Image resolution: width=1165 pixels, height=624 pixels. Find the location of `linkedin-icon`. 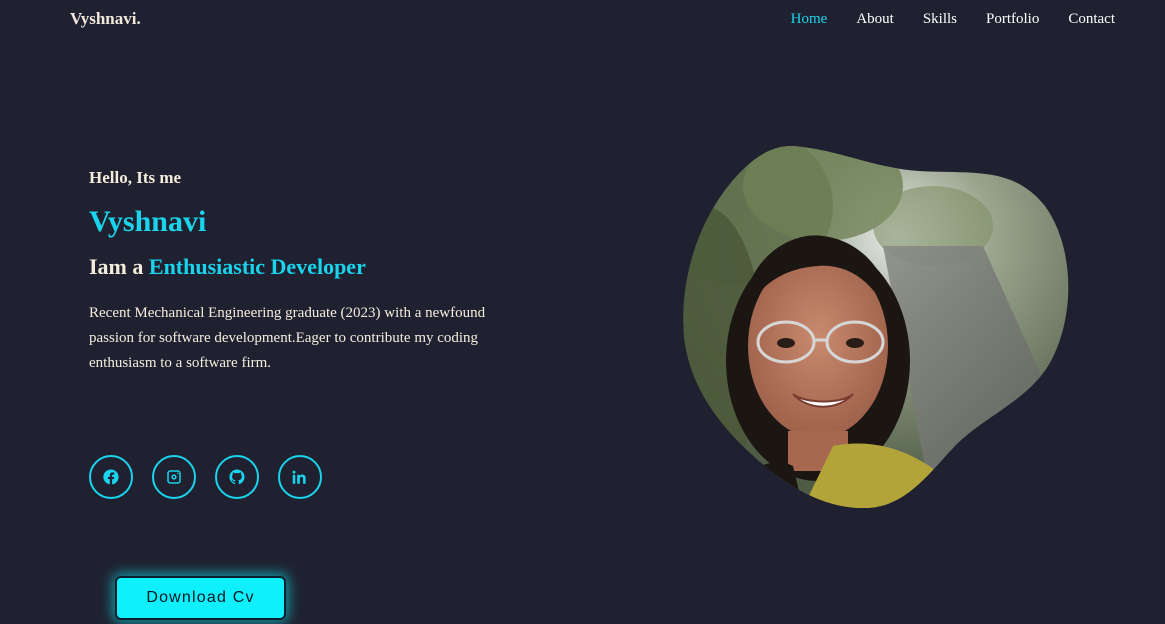

linkedin-icon is located at coordinates (299, 477).